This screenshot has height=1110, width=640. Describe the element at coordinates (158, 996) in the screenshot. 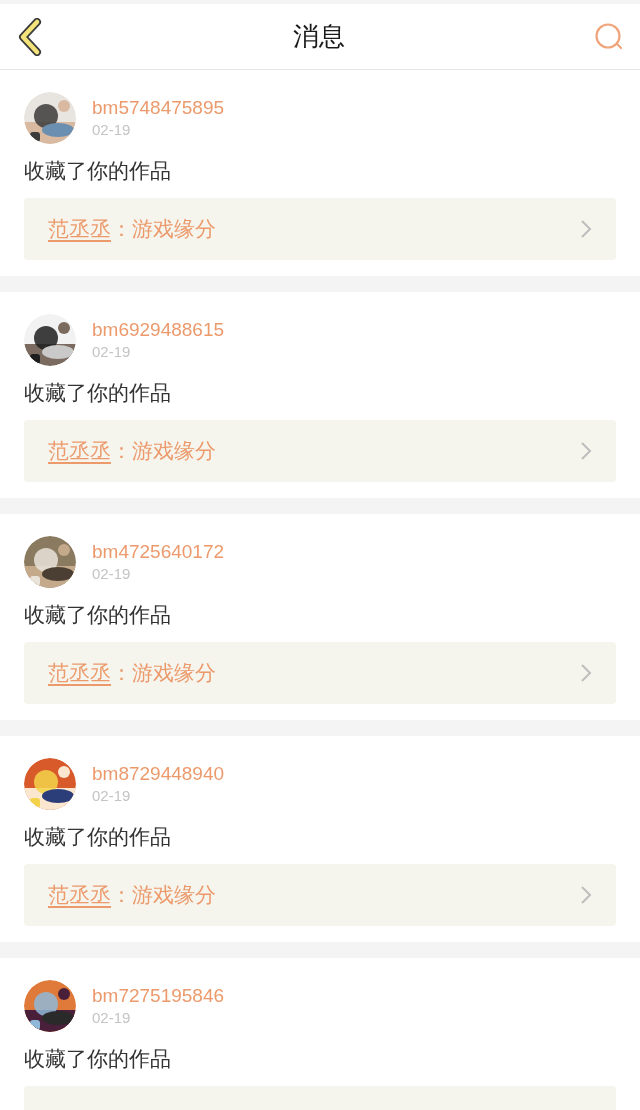

I see `username: bm7275195846` at that location.